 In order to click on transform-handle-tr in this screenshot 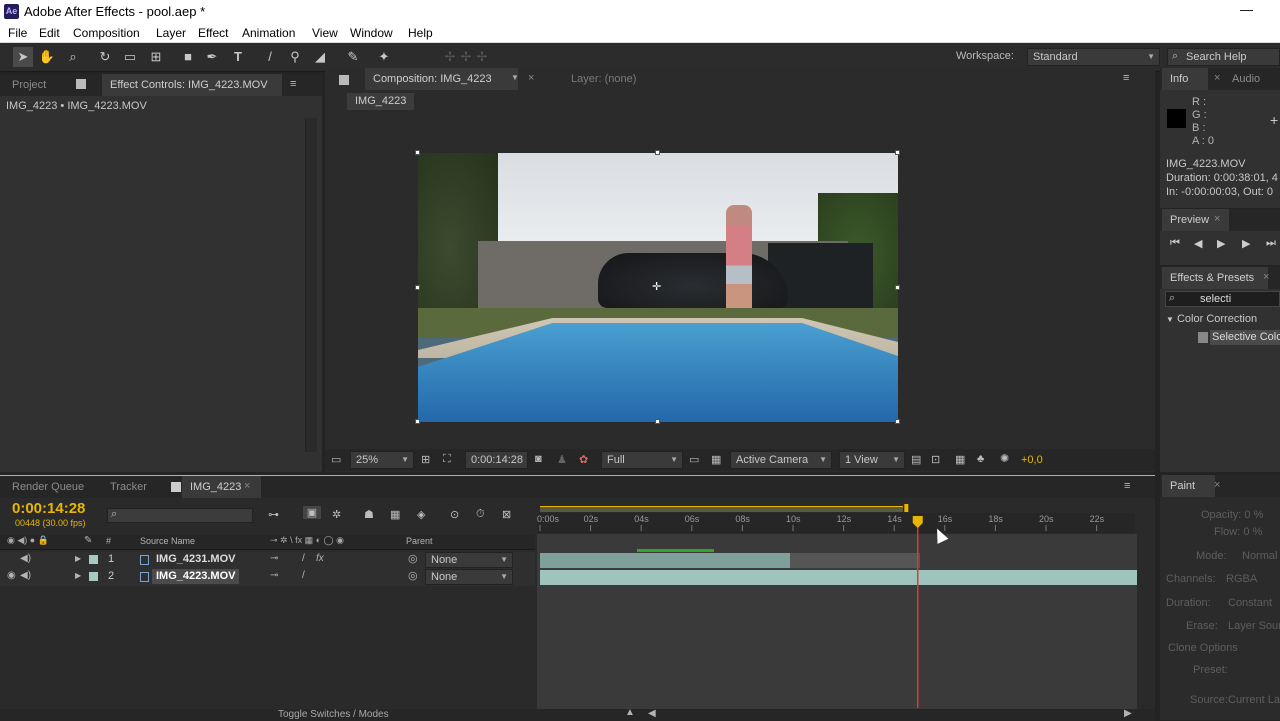, I will do `click(897, 152)`.